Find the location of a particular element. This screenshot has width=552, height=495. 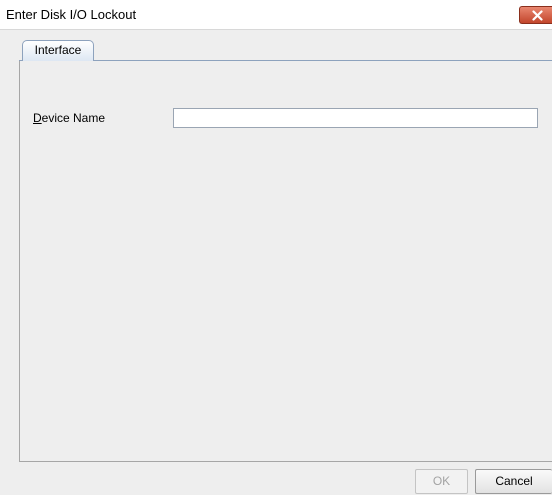

device-name-label: Device Name is located at coordinates (69, 118).